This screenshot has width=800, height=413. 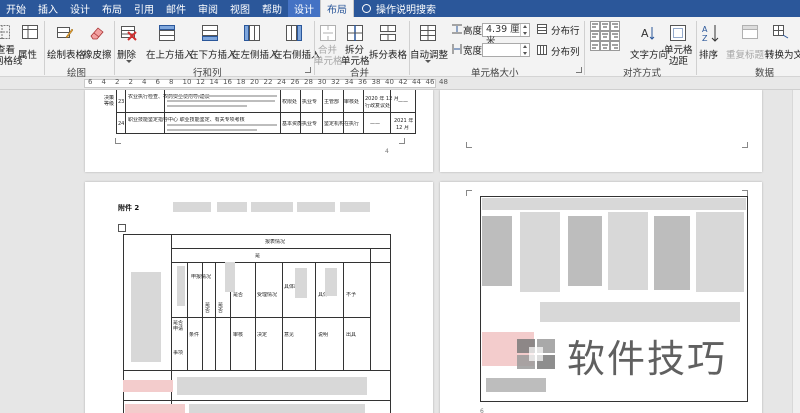 I want to click on row-label-2: 条件, so click(x=194, y=335).